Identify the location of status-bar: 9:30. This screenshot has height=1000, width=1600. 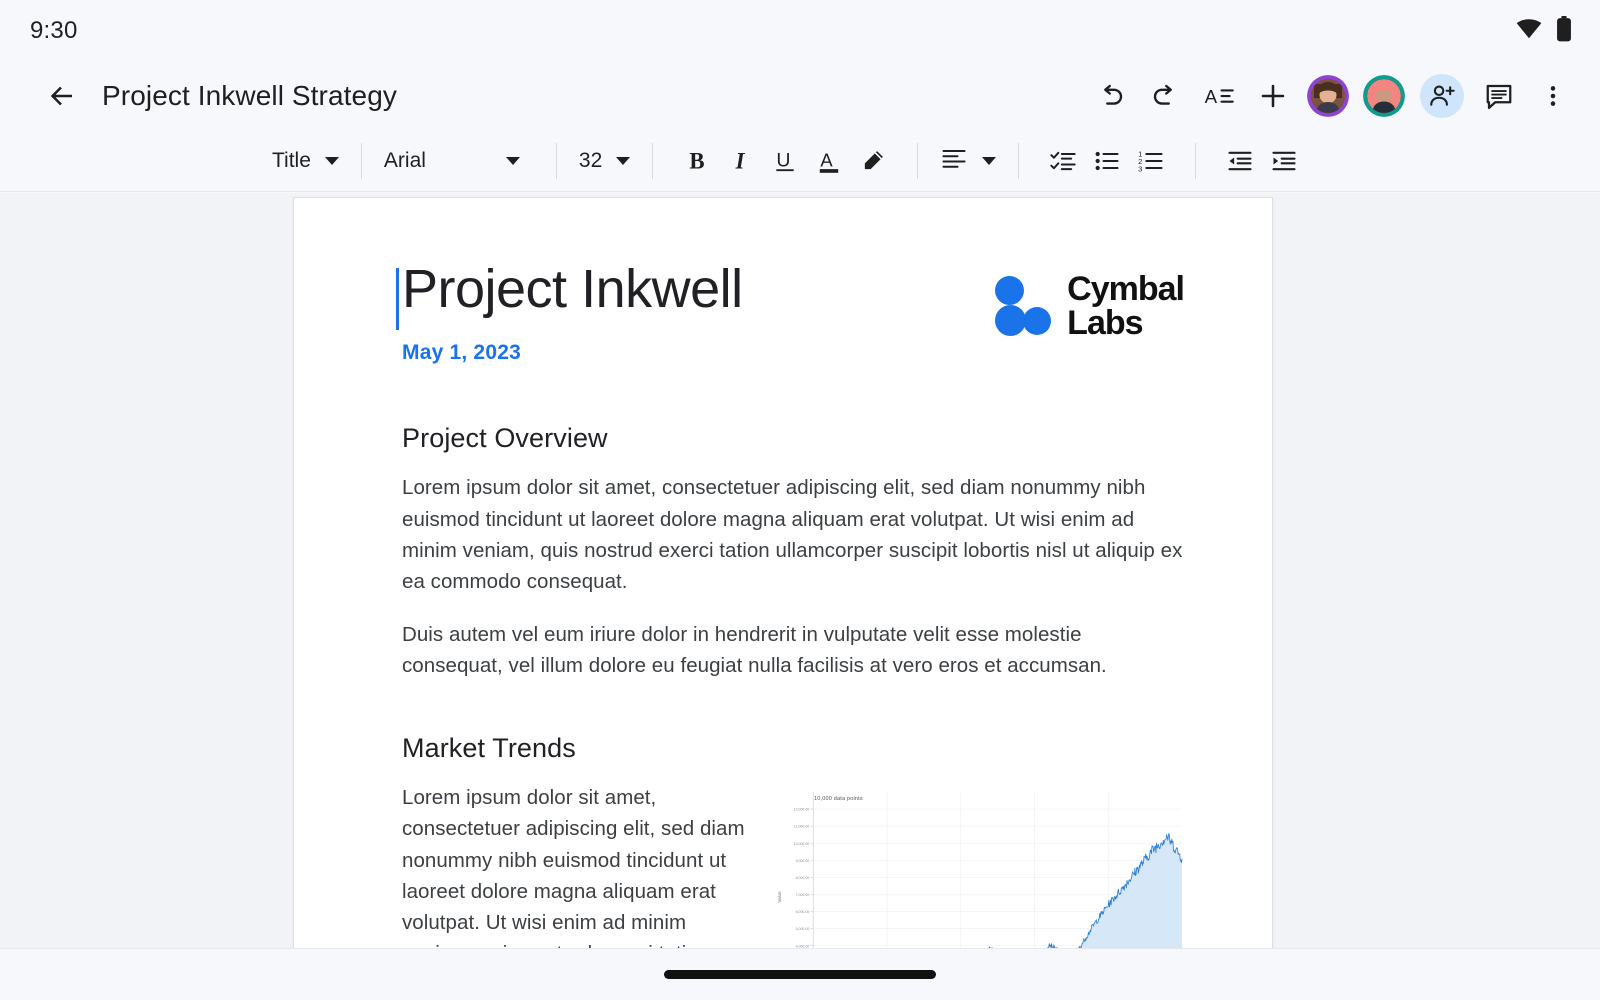
(800, 31).